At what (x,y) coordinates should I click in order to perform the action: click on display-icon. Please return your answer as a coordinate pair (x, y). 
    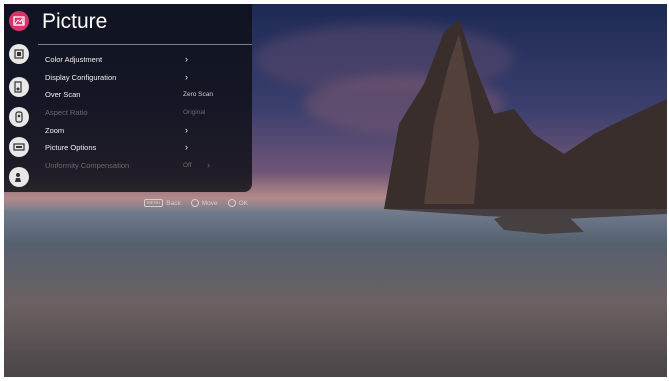
    Looking at the image, I should click on (19, 54).